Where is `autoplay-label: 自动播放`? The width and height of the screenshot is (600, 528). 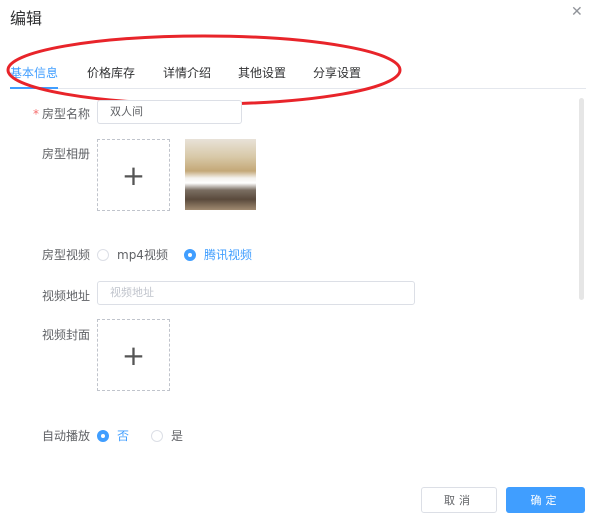 autoplay-label: 自动播放 is located at coordinates (65, 436).